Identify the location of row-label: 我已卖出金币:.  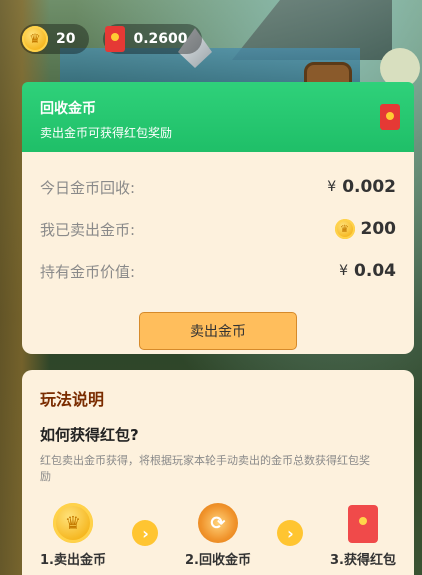
(88, 229).